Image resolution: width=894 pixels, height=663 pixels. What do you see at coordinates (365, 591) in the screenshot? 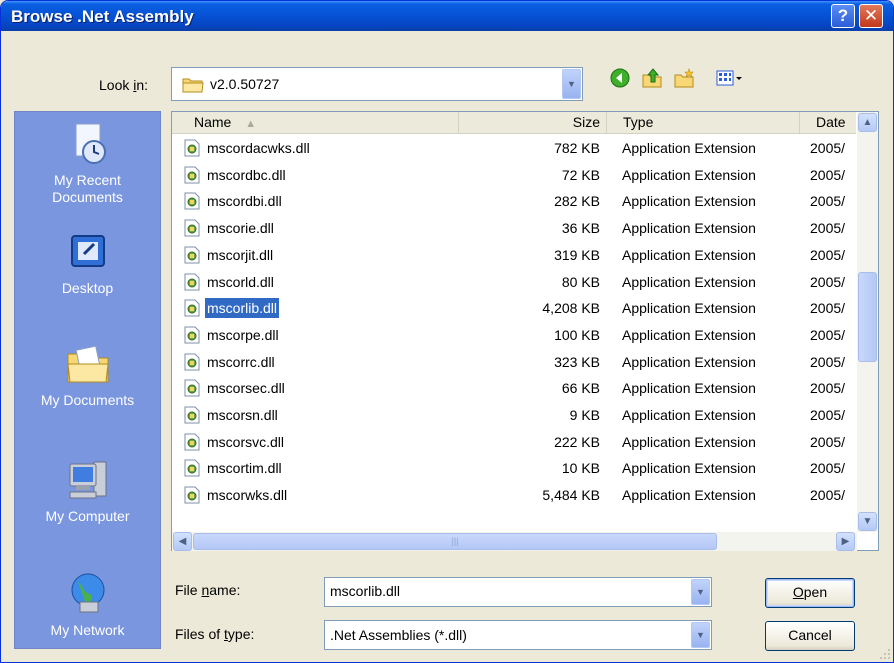
I see `file-name-value: mscorlib.dll` at bounding box center [365, 591].